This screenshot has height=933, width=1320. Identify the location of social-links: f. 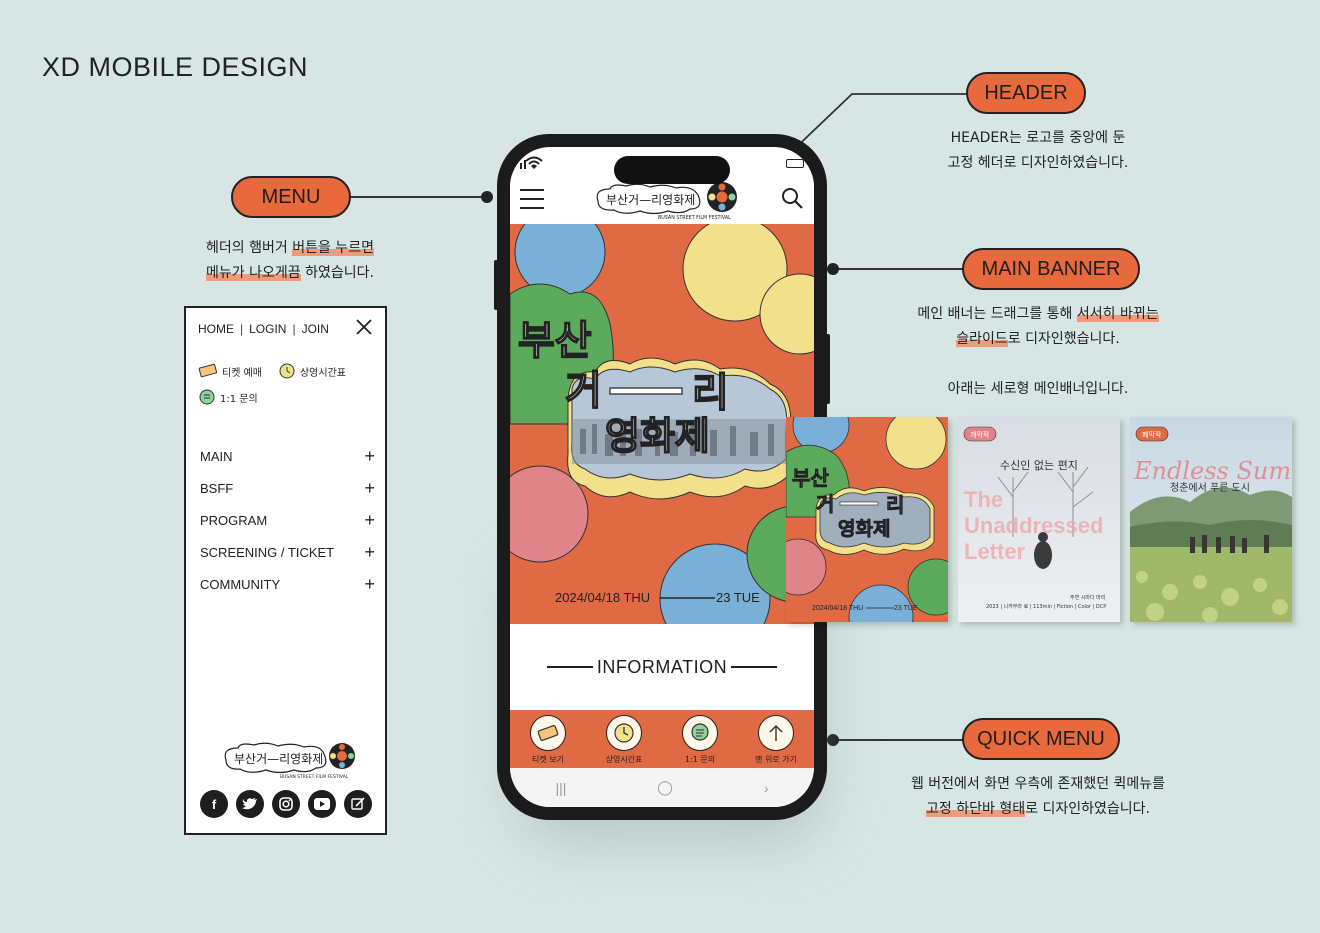
(286, 804).